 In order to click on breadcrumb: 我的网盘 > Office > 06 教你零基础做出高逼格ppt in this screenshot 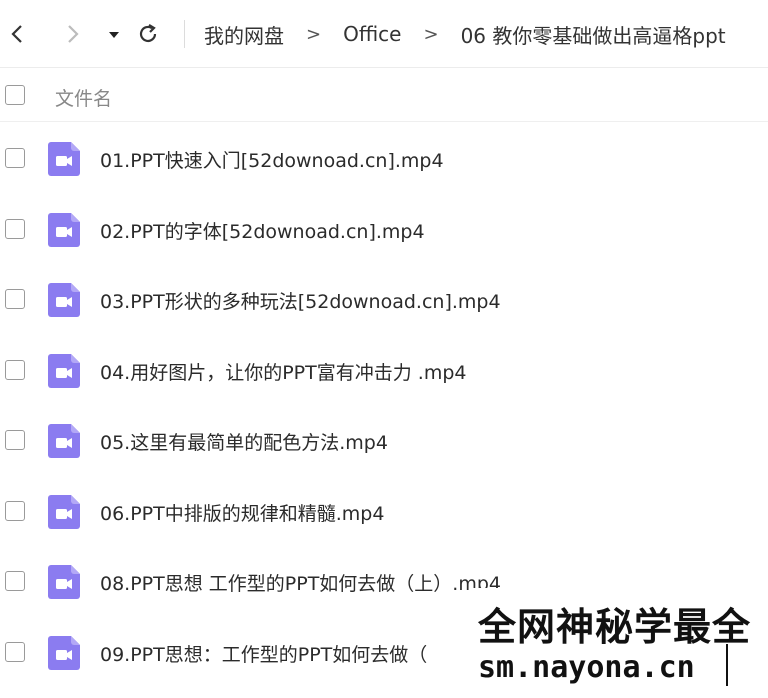, I will do `click(486, 34)`.